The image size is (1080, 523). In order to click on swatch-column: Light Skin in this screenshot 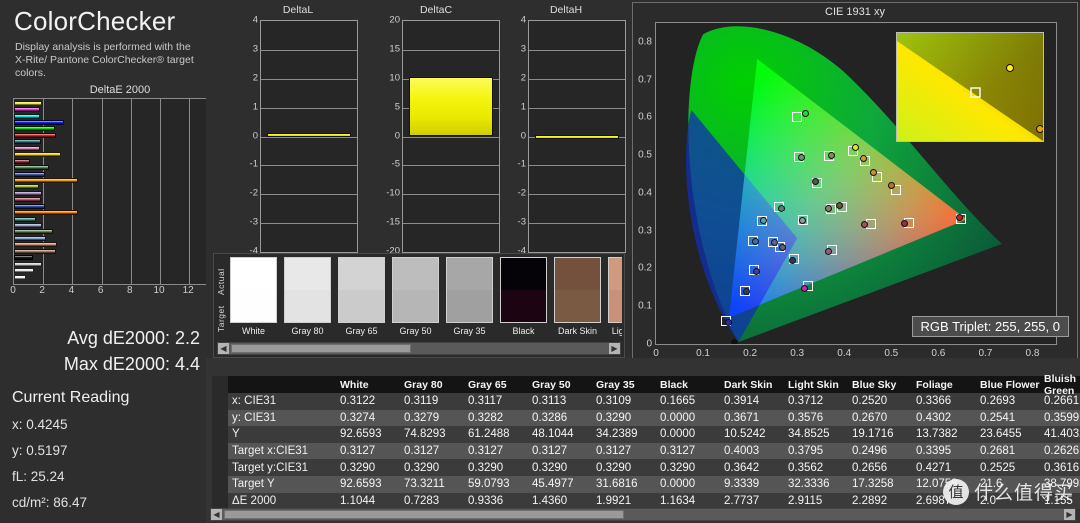, I will do `click(615, 298)`.